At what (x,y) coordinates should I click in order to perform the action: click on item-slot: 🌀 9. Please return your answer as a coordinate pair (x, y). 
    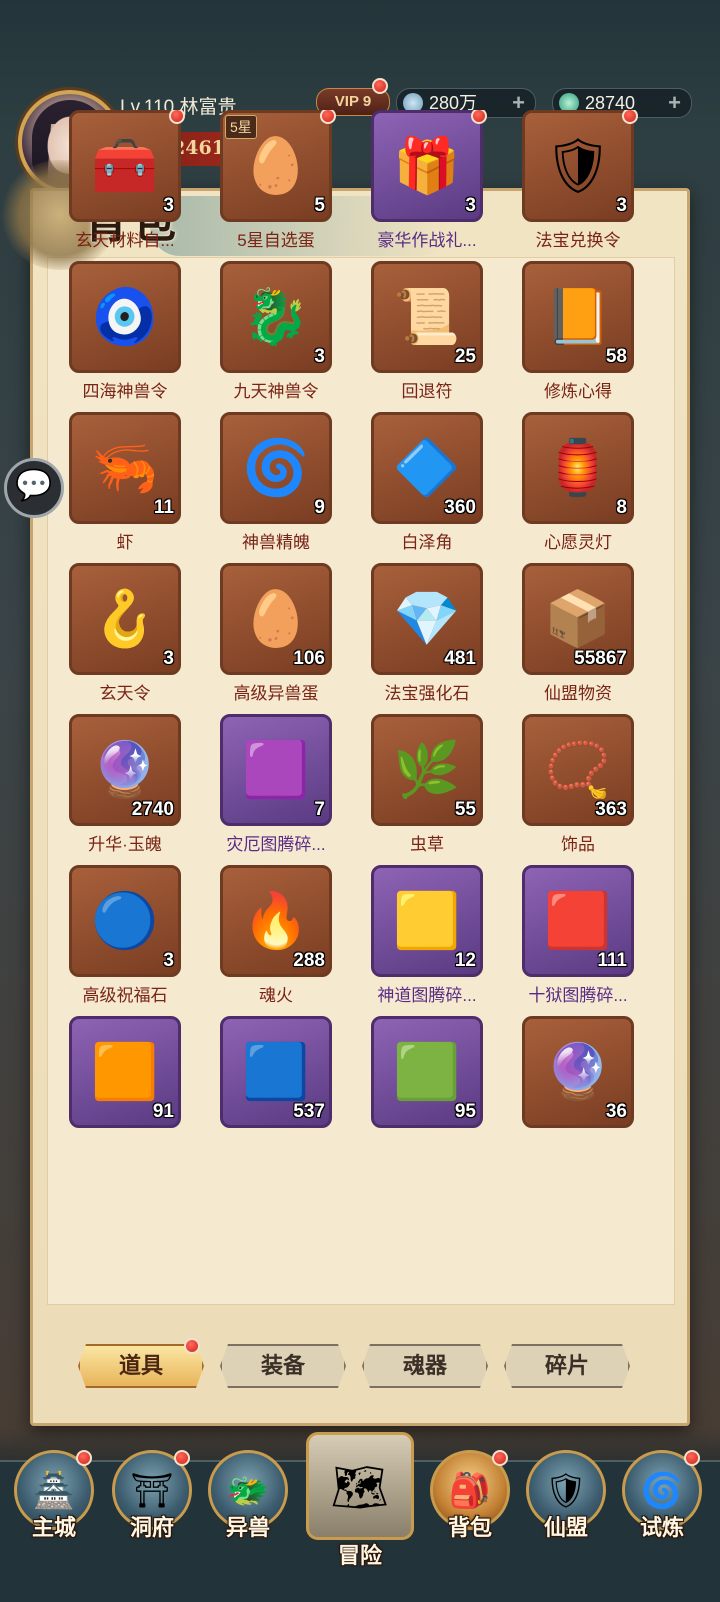
    Looking at the image, I should click on (276, 468).